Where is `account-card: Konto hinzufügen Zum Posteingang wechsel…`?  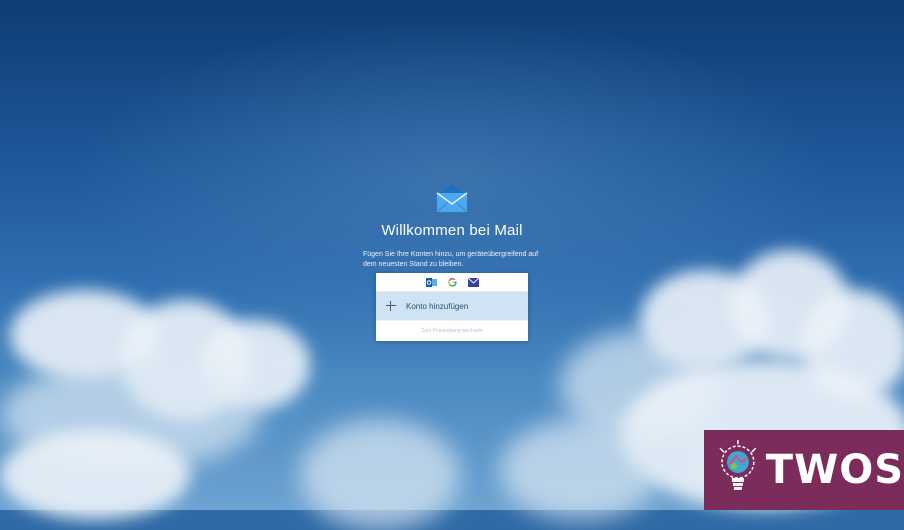
account-card: Konto hinzufügen Zum Posteingang wechsel… is located at coordinates (452, 307).